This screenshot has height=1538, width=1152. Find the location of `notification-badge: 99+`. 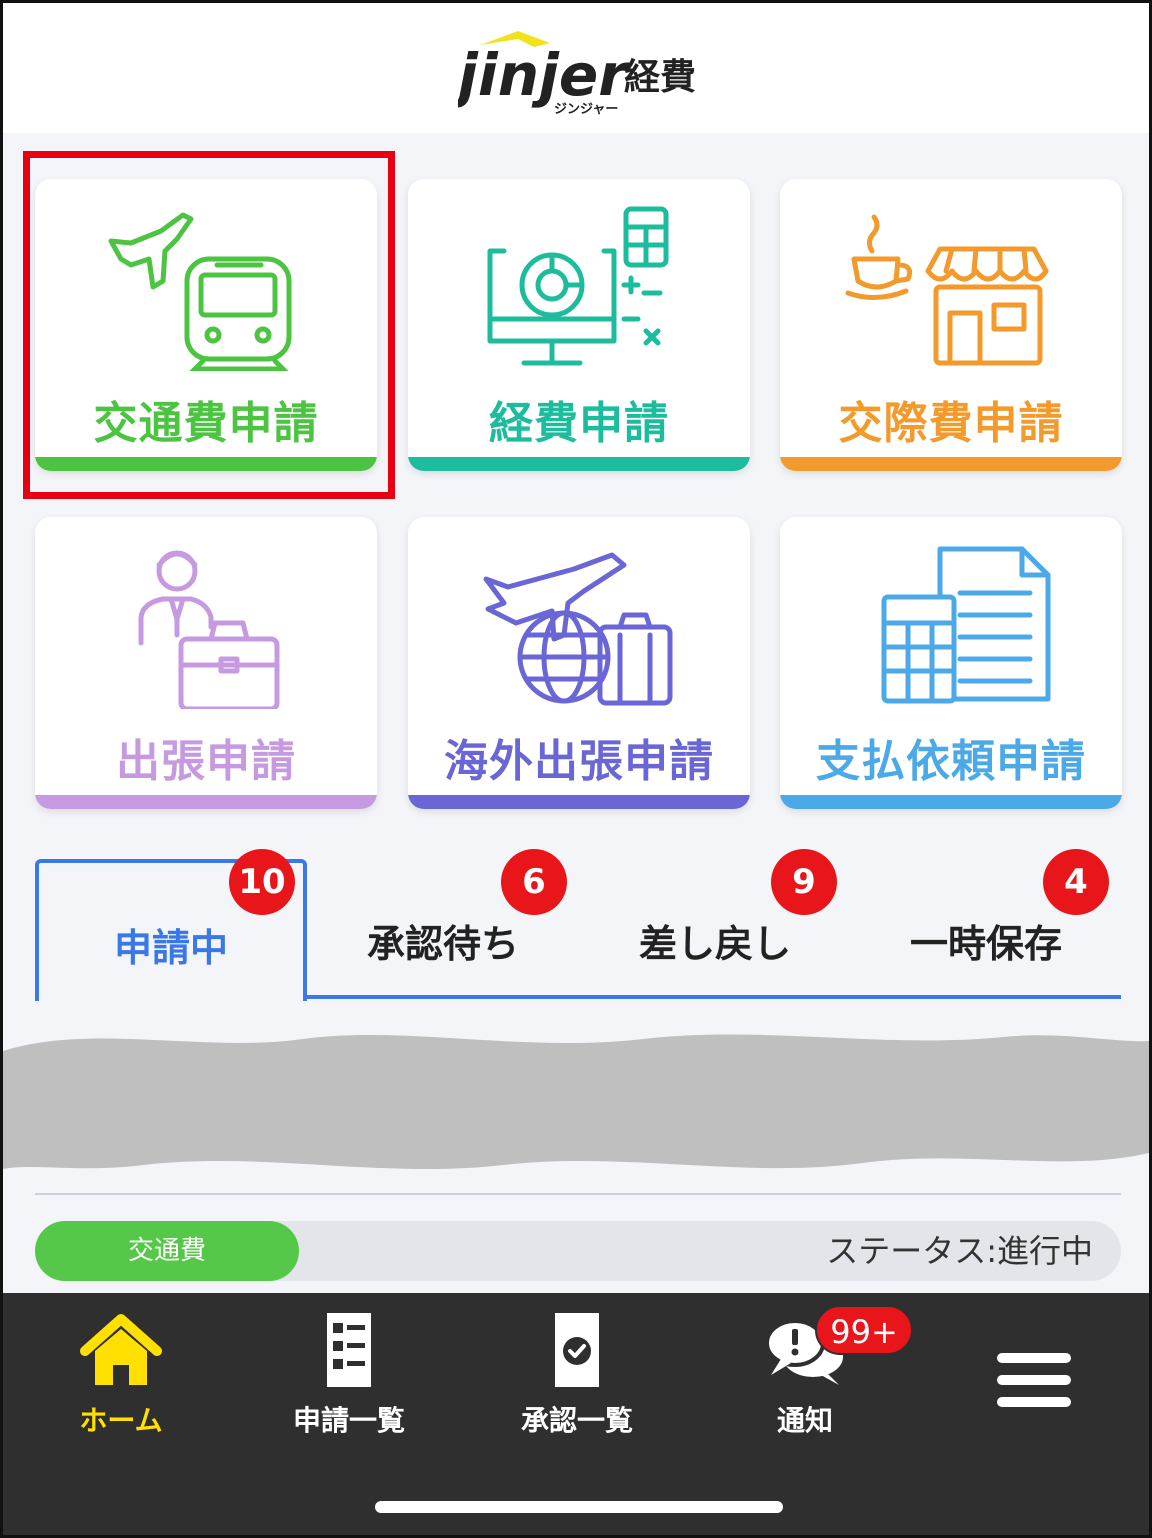

notification-badge: 99+ is located at coordinates (864, 1330).